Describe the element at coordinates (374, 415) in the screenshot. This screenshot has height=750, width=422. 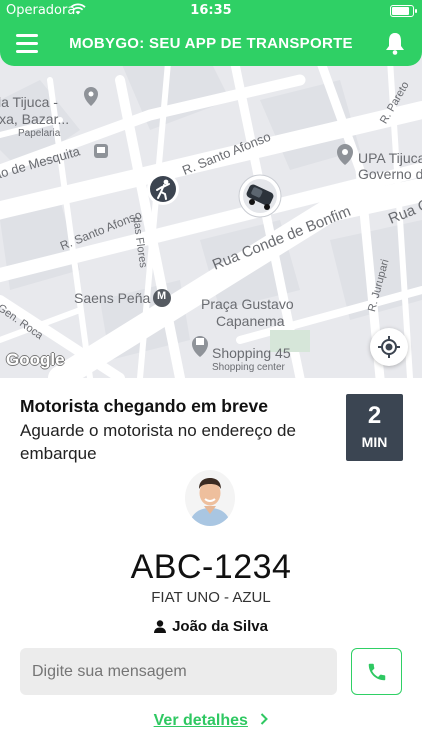
I see `eta-value: 2` at that location.